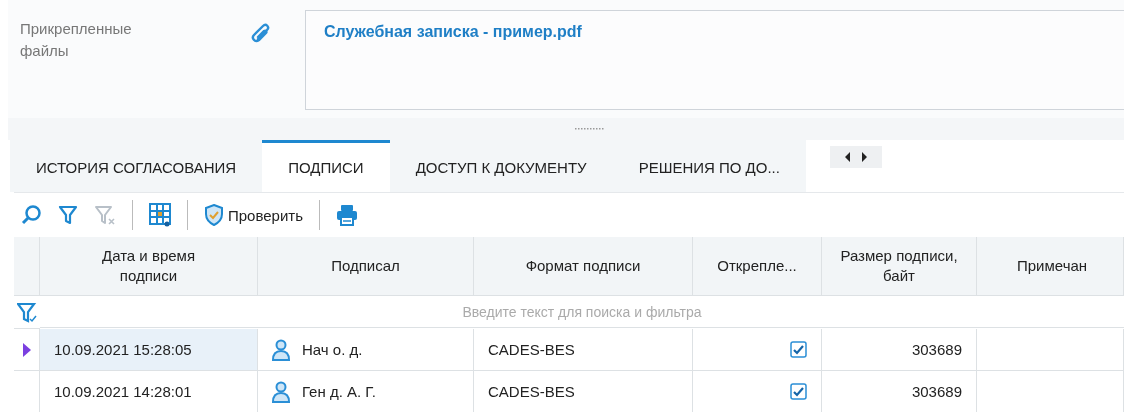 This screenshot has width=1124, height=412. Describe the element at coordinates (501, 166) in the screenshot. I see `tab: ДОСТУП К ДОКУМЕНТУ` at that location.